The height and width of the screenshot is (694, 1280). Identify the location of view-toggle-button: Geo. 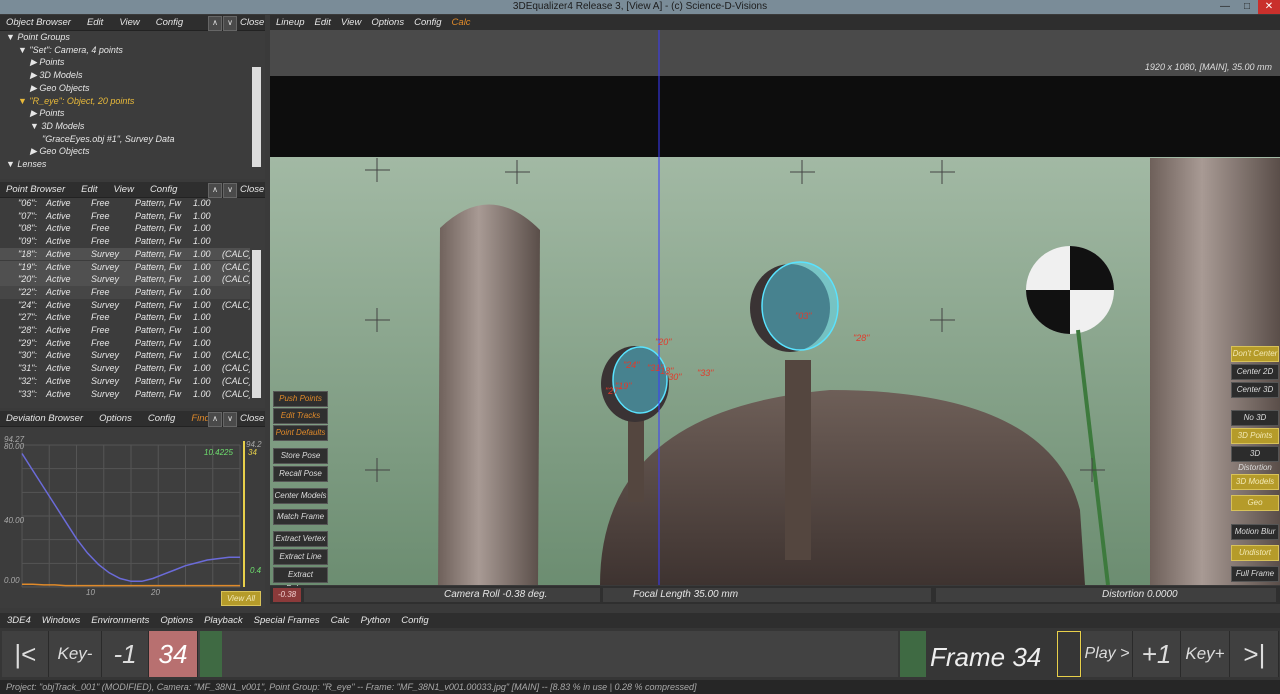
(1255, 503).